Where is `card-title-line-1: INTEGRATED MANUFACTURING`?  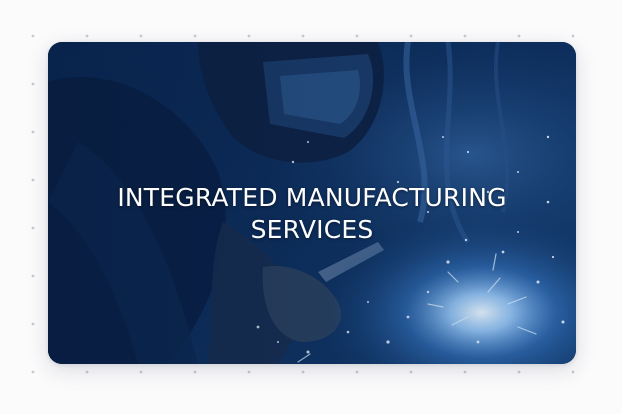 card-title-line-1: INTEGRATED MANUFACTURING is located at coordinates (312, 197).